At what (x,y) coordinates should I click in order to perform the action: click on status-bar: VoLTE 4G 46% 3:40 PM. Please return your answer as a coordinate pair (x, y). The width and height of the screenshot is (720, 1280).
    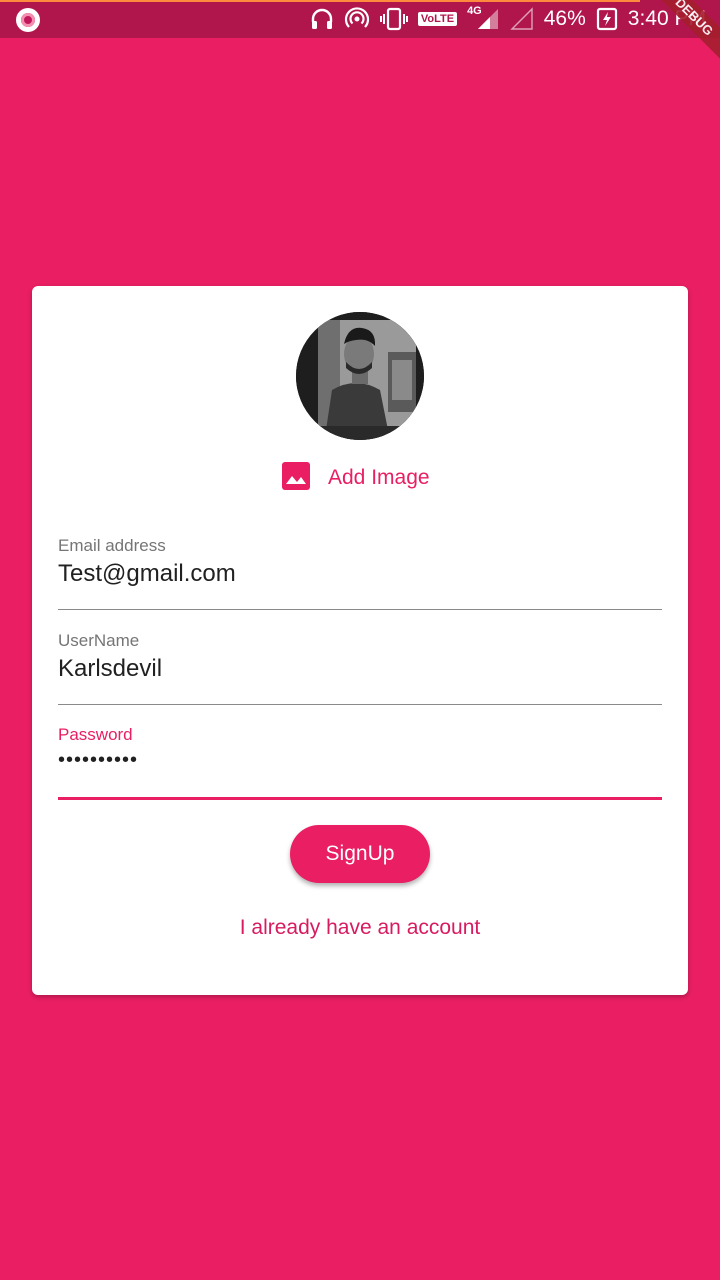
    Looking at the image, I should click on (360, 19).